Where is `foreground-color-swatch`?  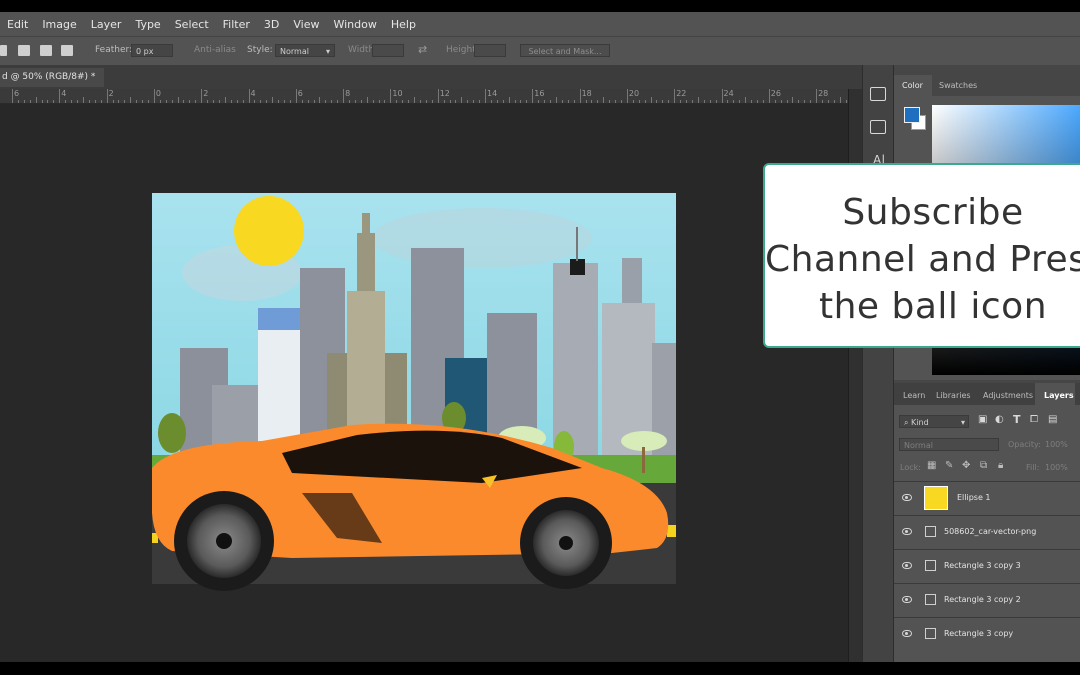
foreground-color-swatch is located at coordinates (912, 115).